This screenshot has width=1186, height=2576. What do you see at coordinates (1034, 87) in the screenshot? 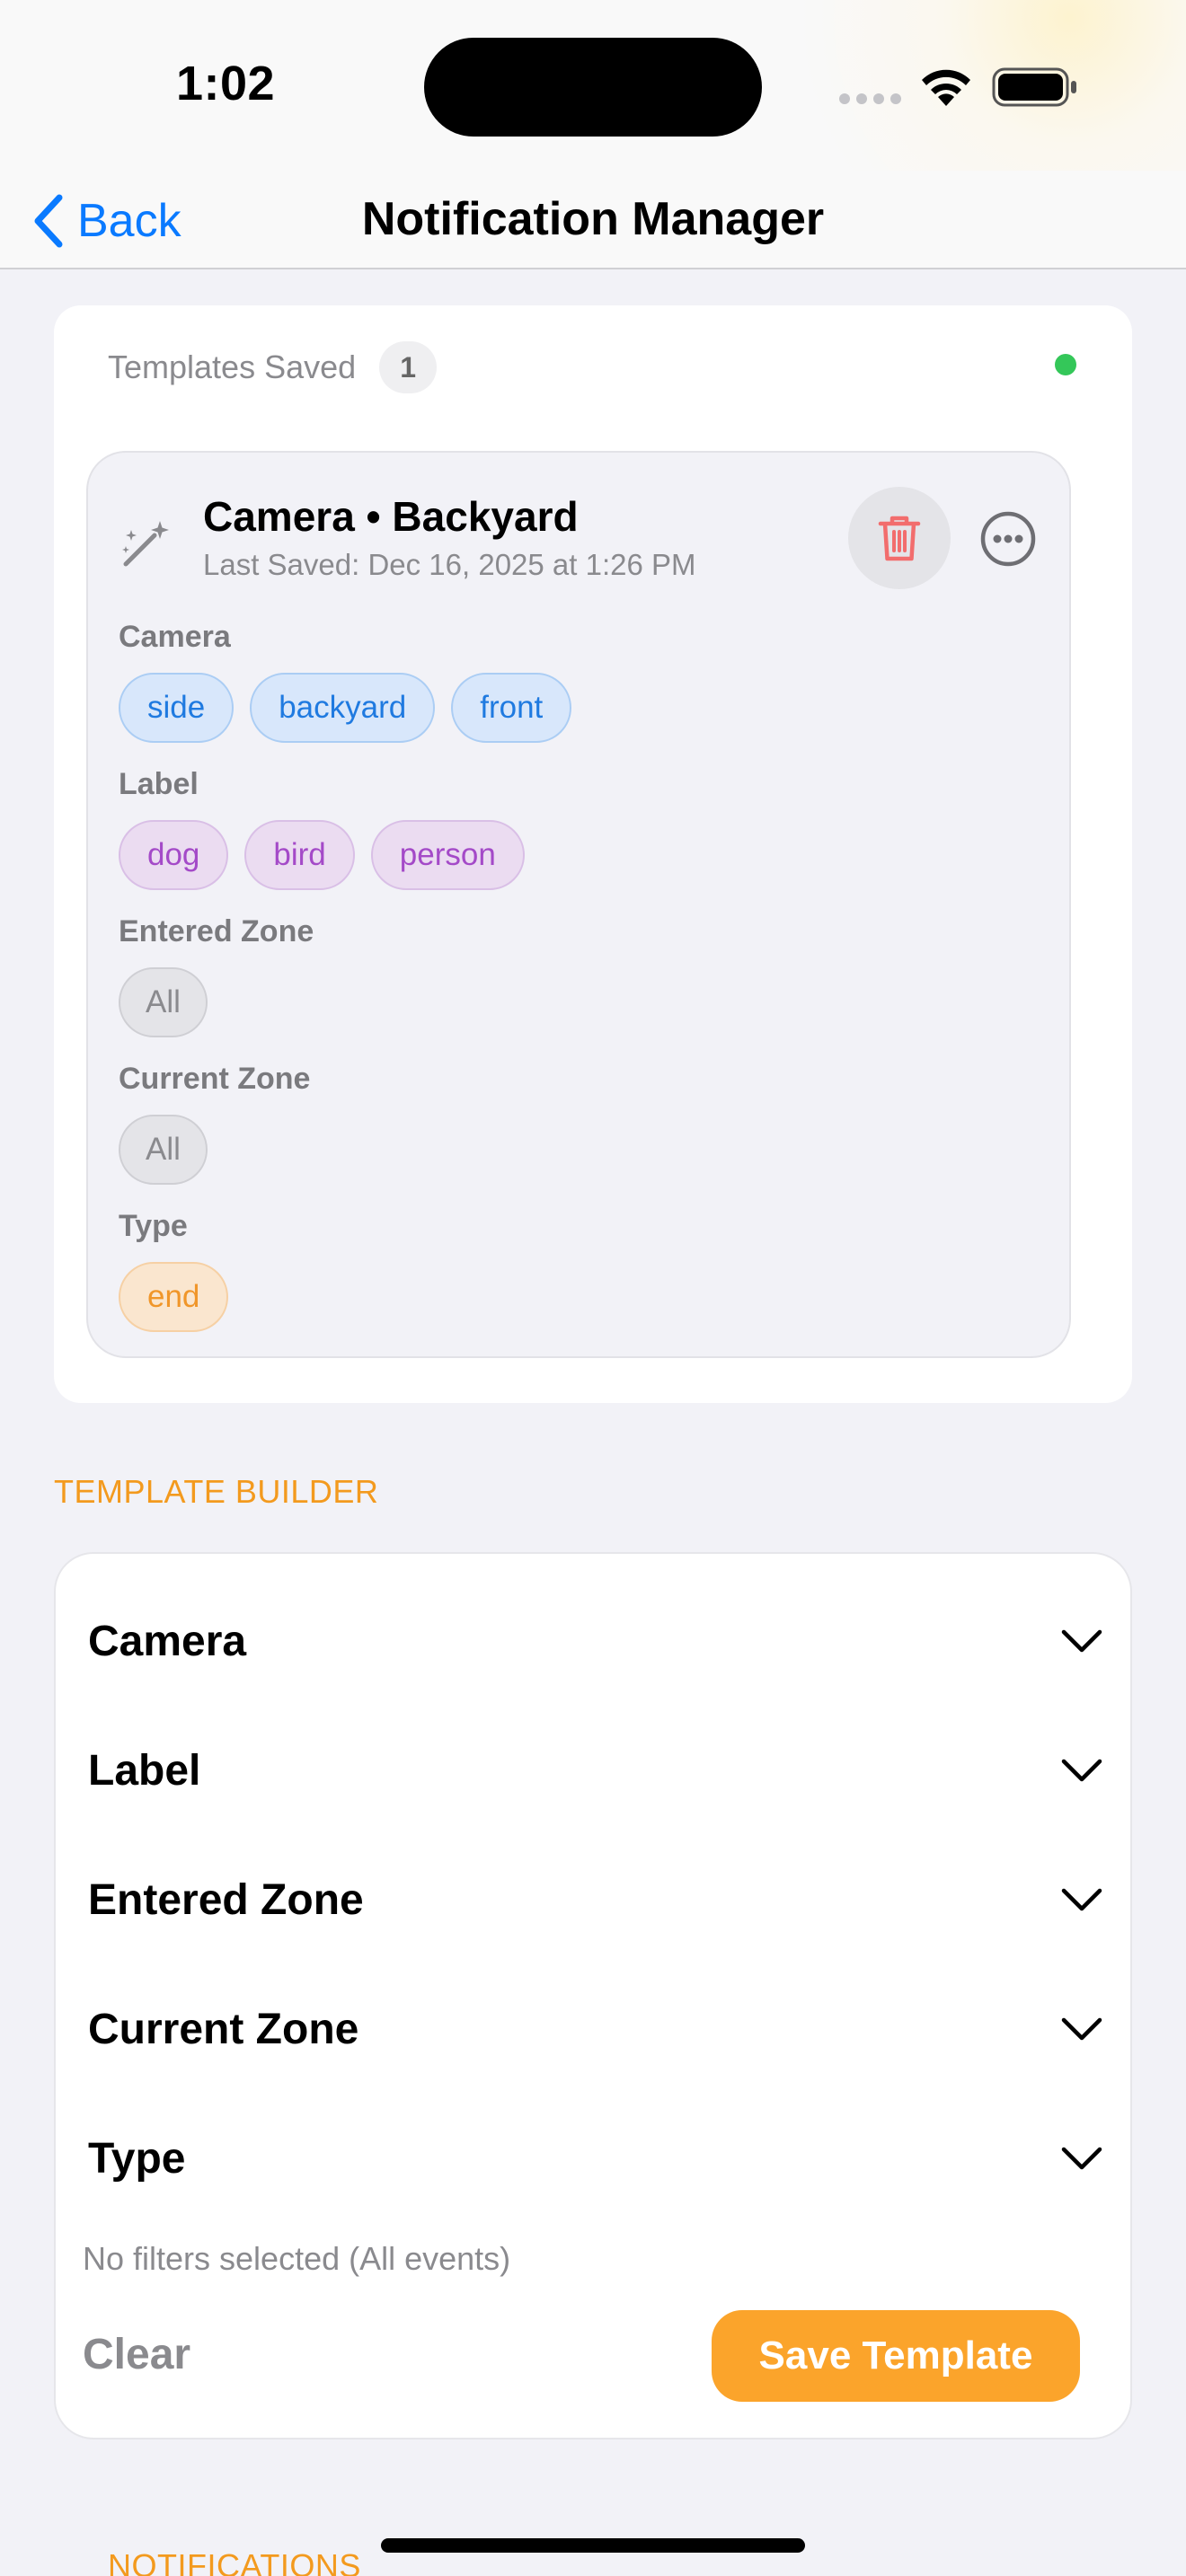
I see `battery-icon` at bounding box center [1034, 87].